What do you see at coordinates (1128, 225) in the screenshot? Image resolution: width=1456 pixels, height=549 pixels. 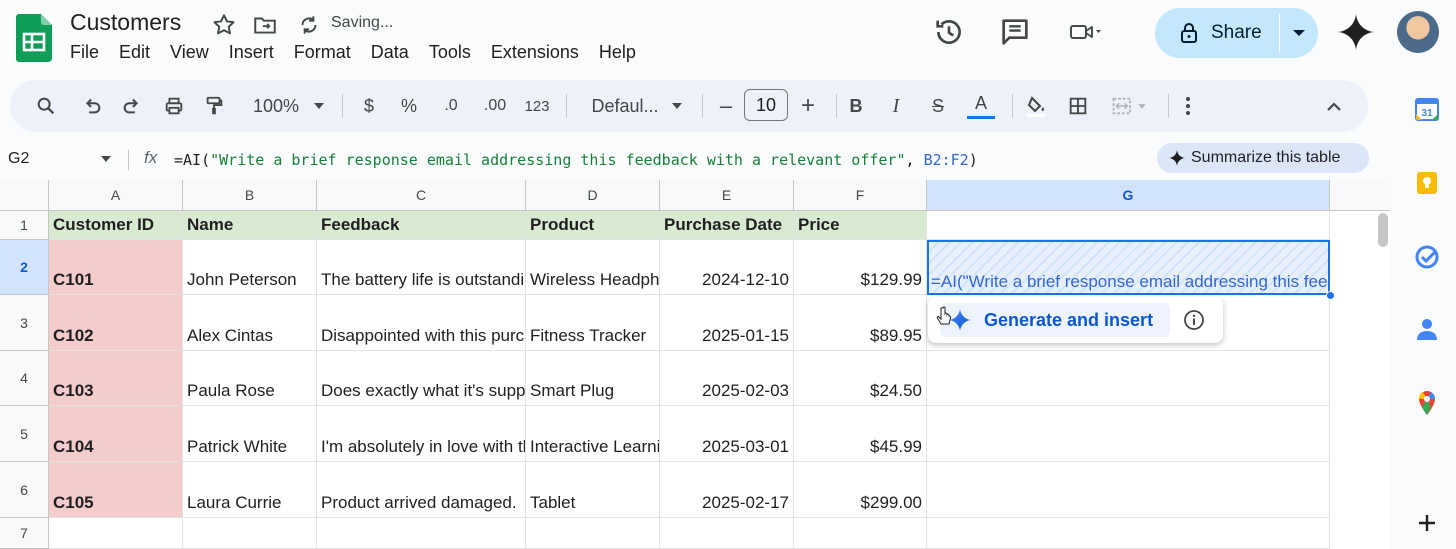 I see `cell-g1` at bounding box center [1128, 225].